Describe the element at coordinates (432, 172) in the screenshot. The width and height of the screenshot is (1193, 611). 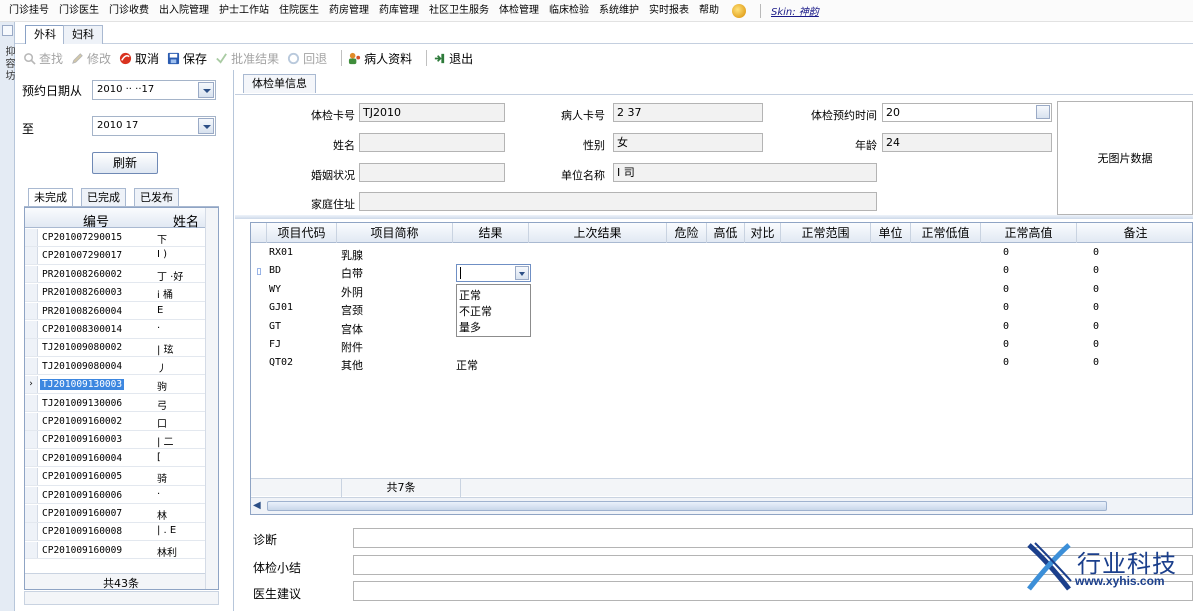
I see `marital-field` at that location.